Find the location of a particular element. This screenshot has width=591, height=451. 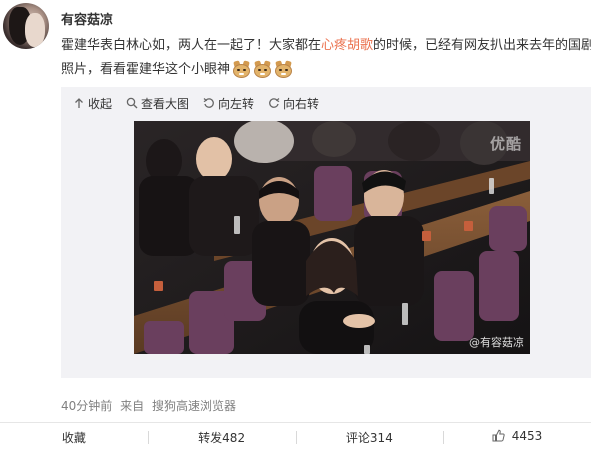

rotate-left-label: 向左转 is located at coordinates (236, 103).